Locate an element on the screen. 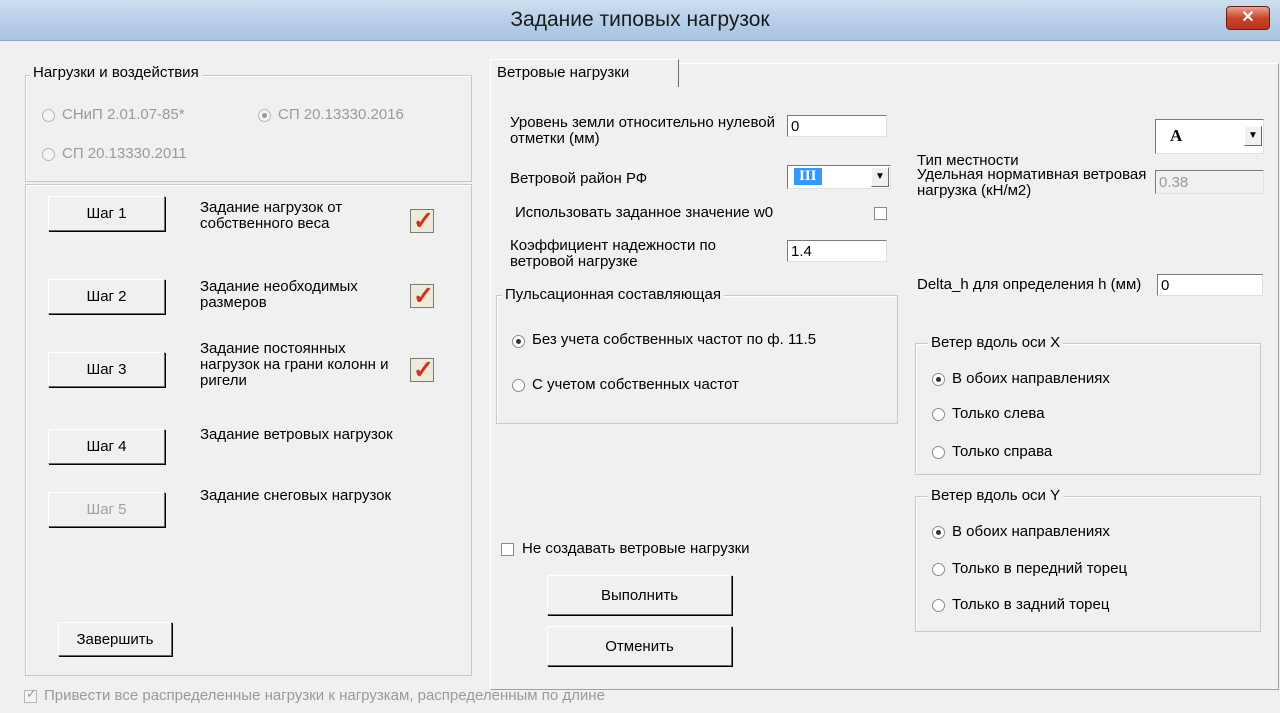 This screenshot has width=1280, height=713. radio-with-frequencies-icon is located at coordinates (518, 385).